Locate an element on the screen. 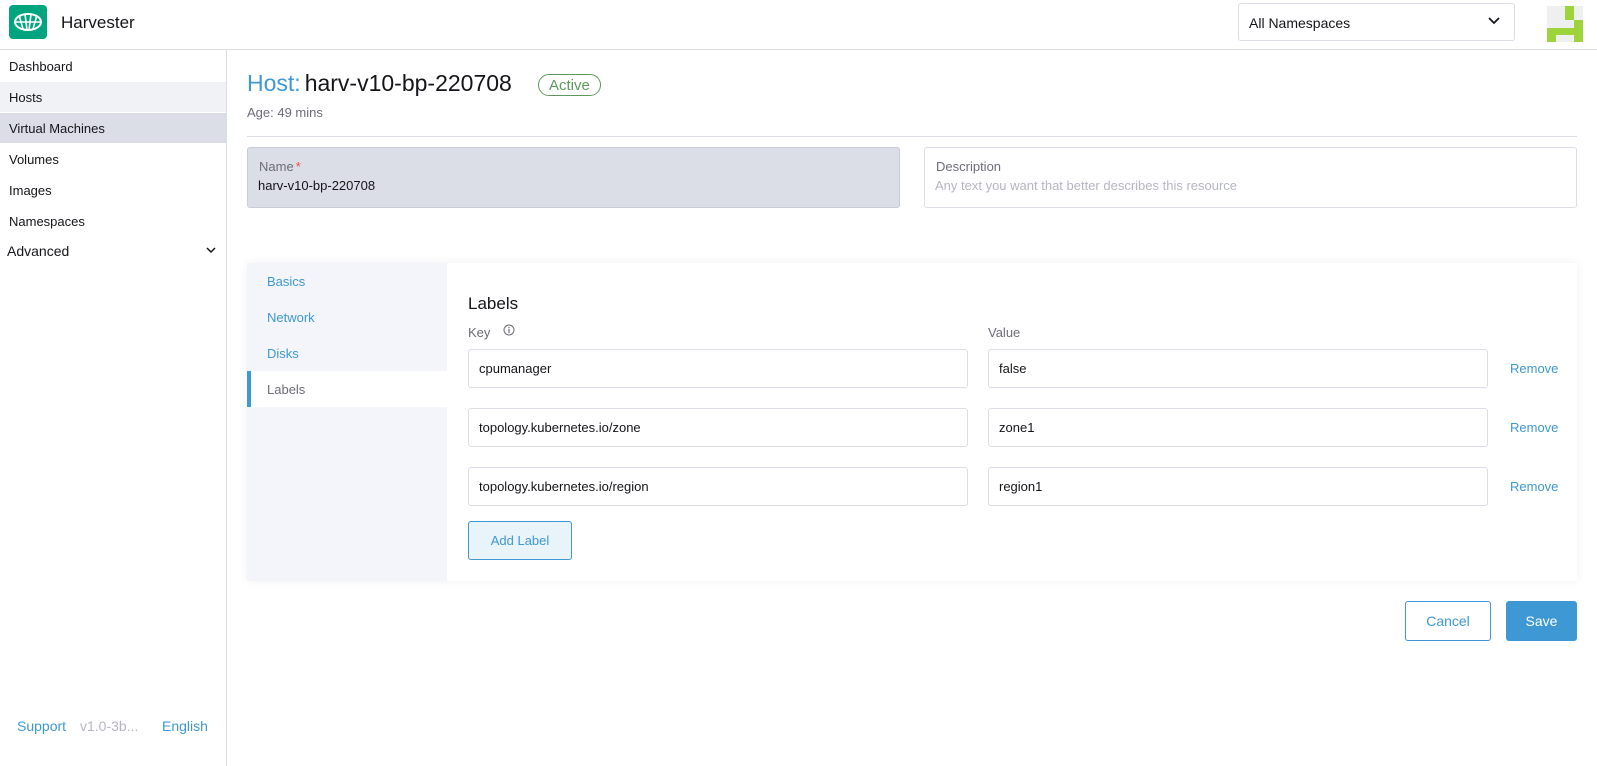 This screenshot has height=766, width=1597. tab-label: Network is located at coordinates (291, 317).